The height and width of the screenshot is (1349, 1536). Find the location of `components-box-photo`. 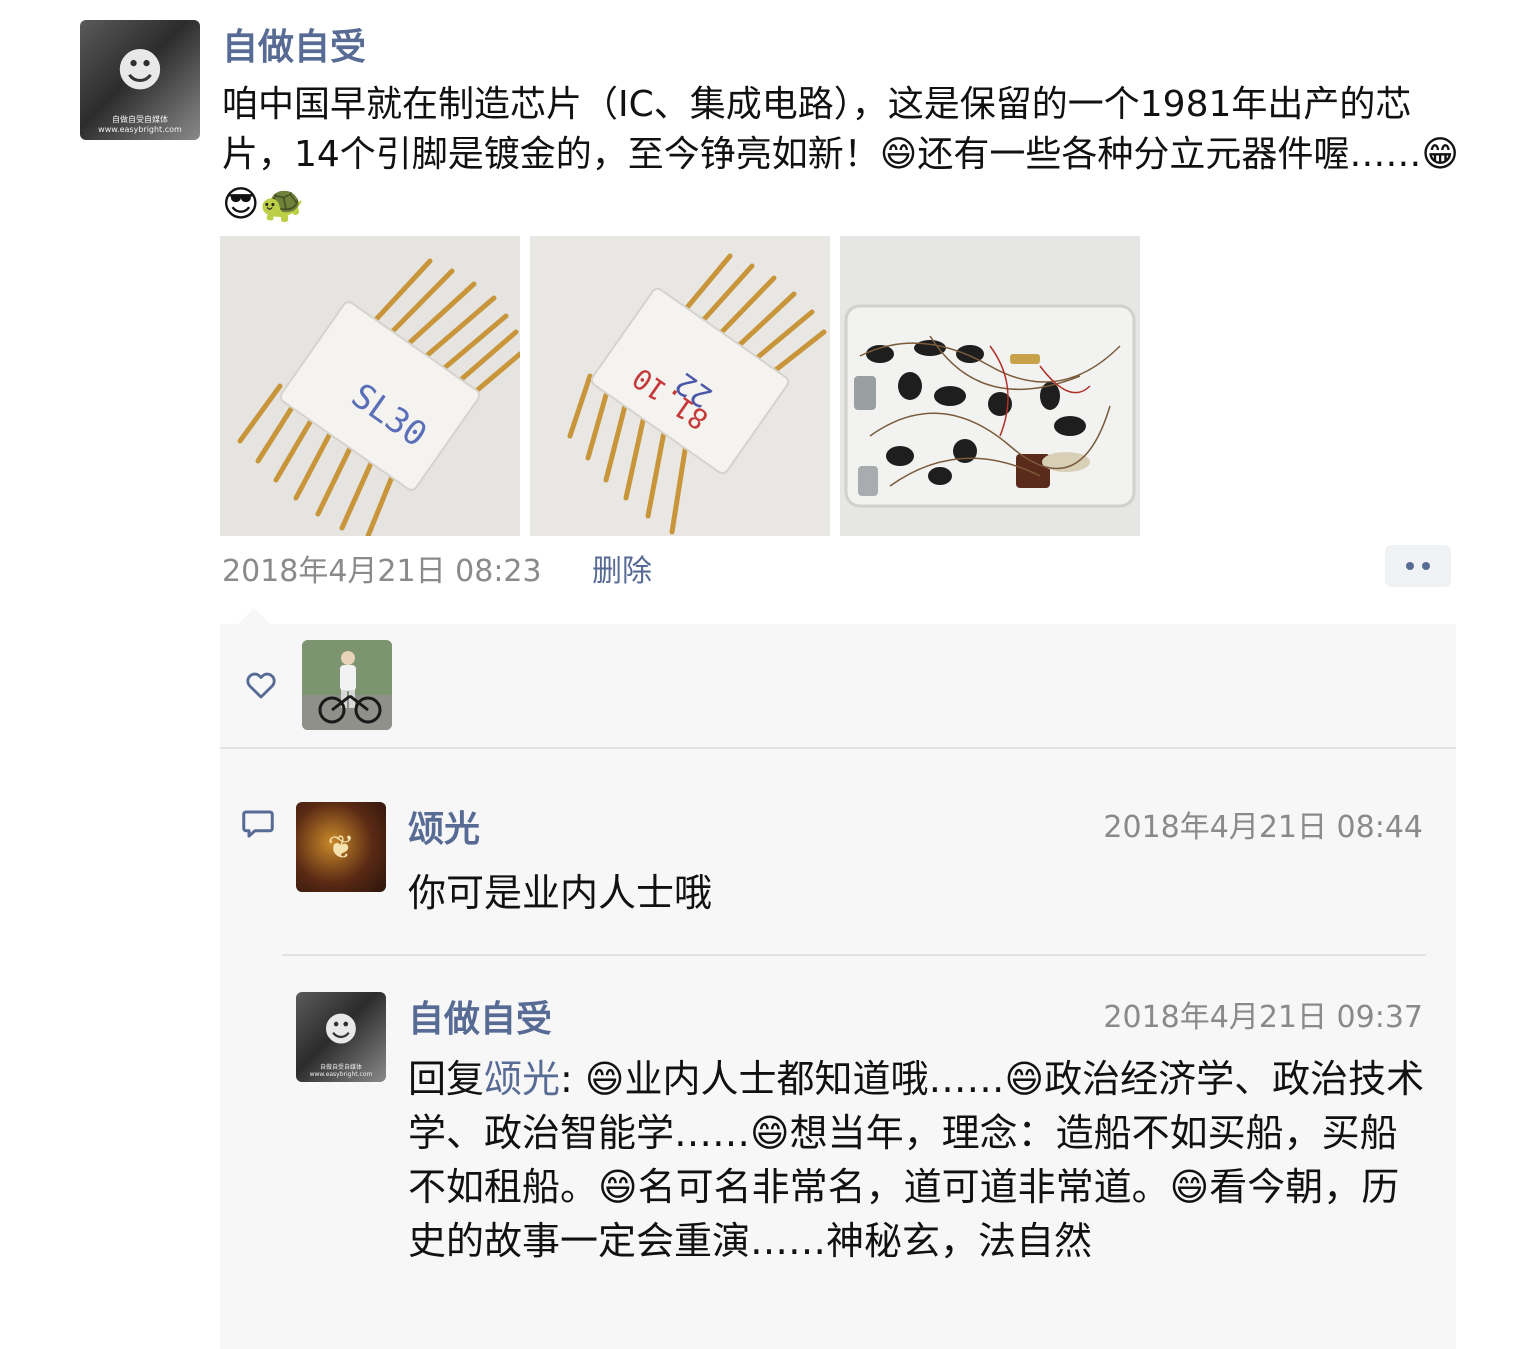

components-box-photo is located at coordinates (990, 386).